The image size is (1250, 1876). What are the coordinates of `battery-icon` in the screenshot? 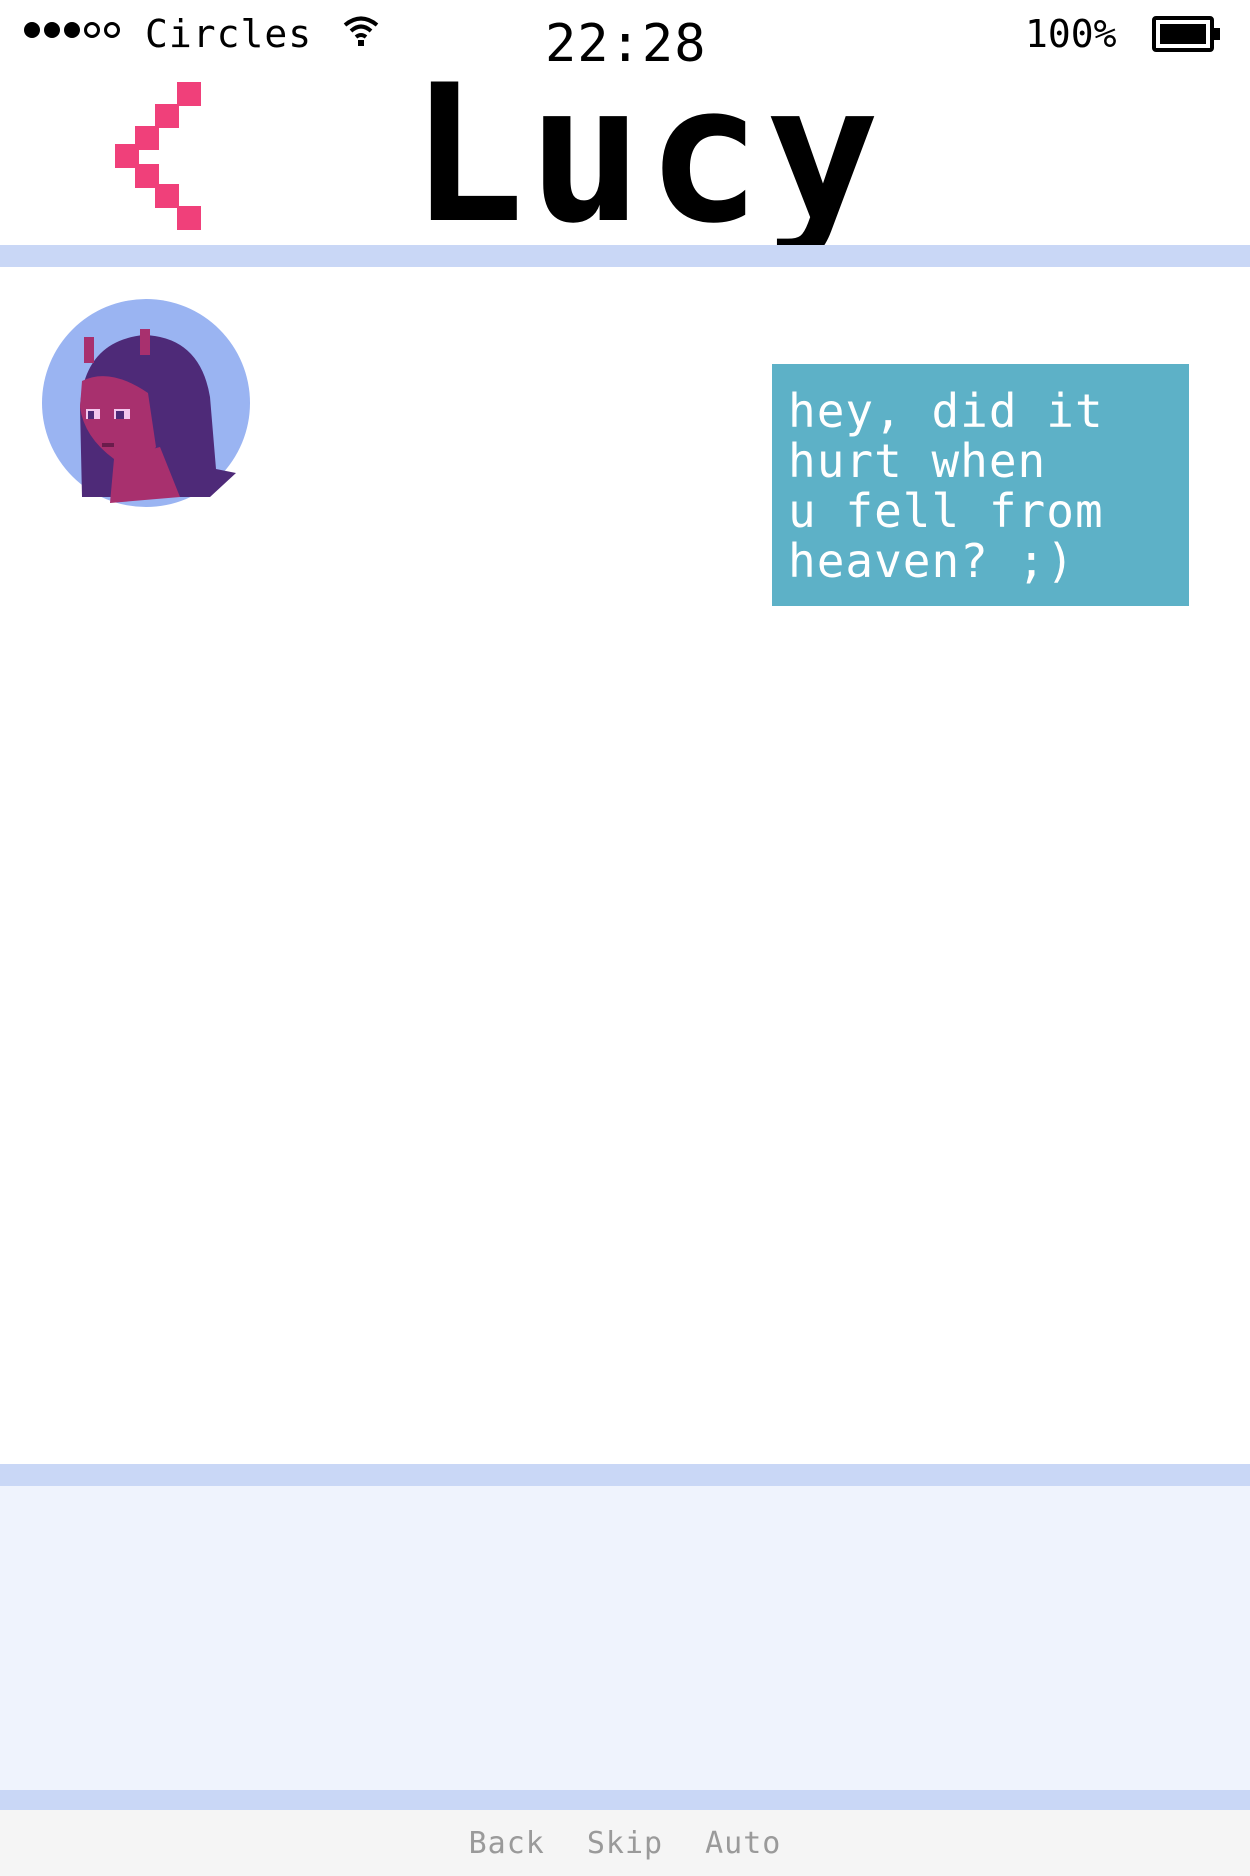 It's located at (1186, 34).